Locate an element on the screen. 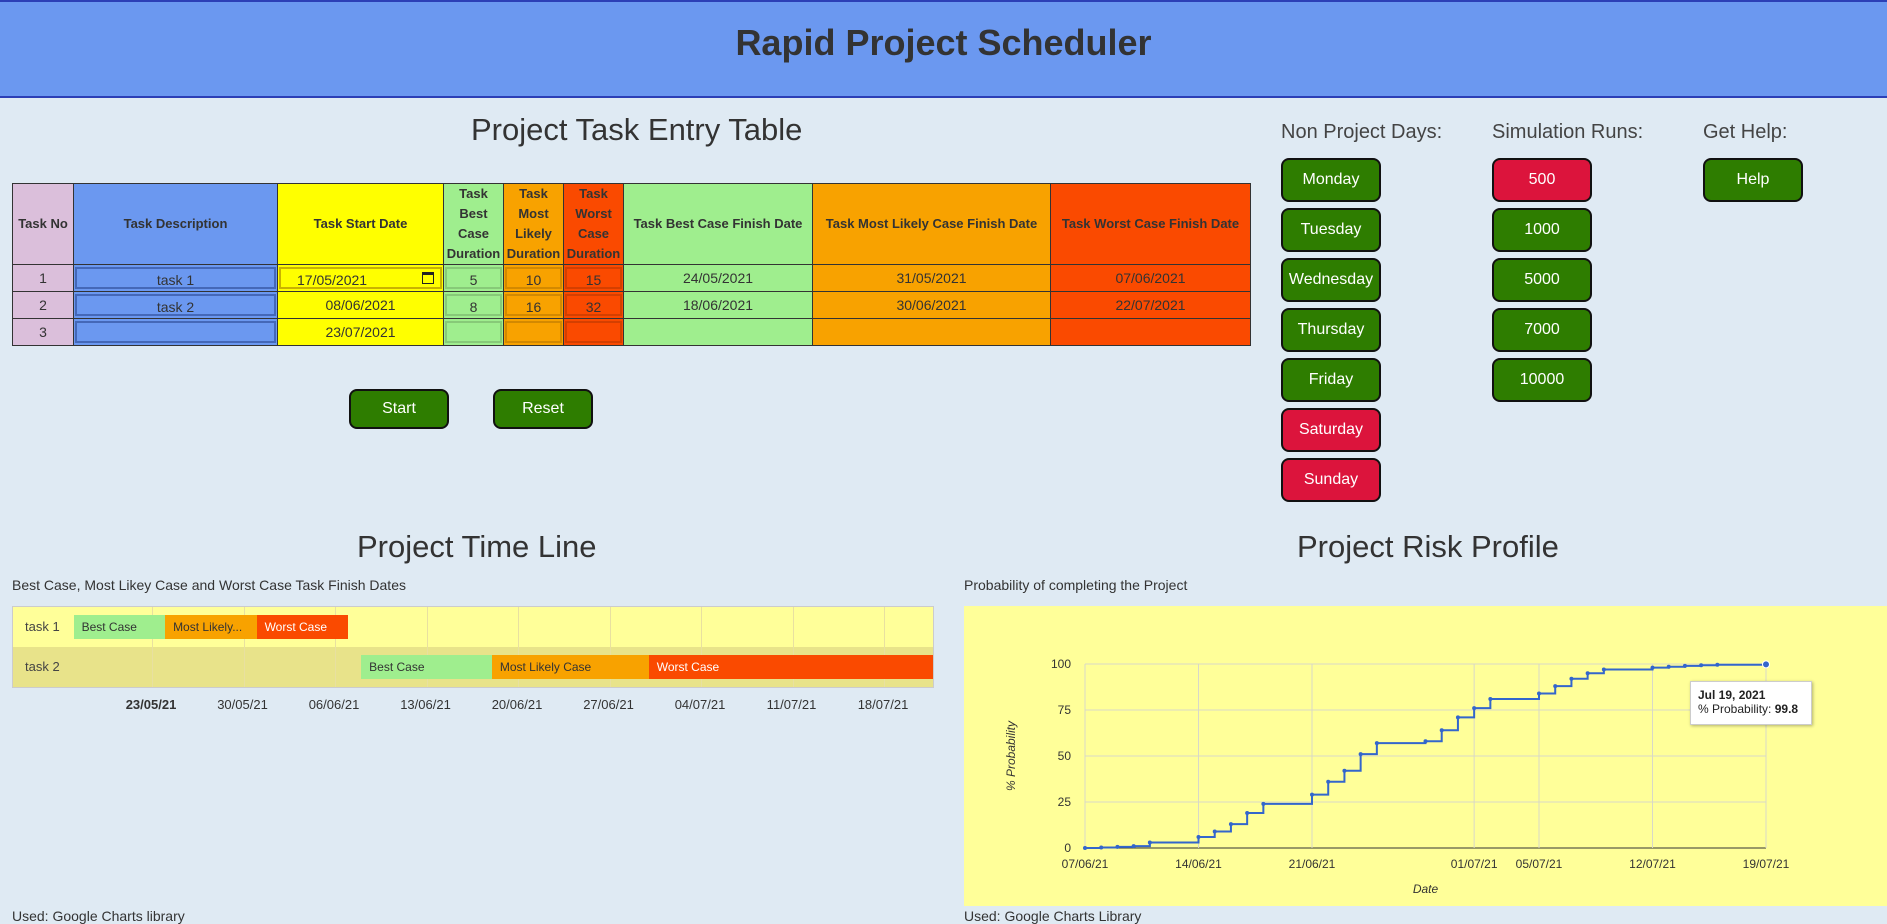 The image size is (1887, 924). timeline-tick-label: 23/05/21 is located at coordinates (151, 704).